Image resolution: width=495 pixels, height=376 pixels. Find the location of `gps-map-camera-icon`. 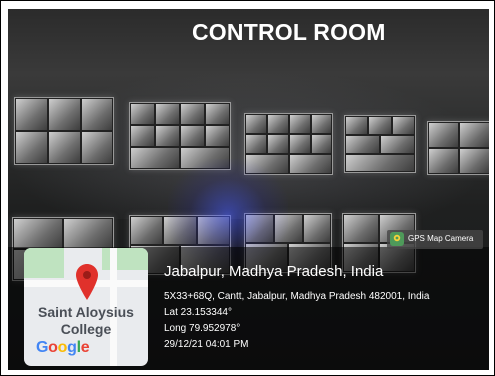

gps-map-camera-icon is located at coordinates (397, 239).